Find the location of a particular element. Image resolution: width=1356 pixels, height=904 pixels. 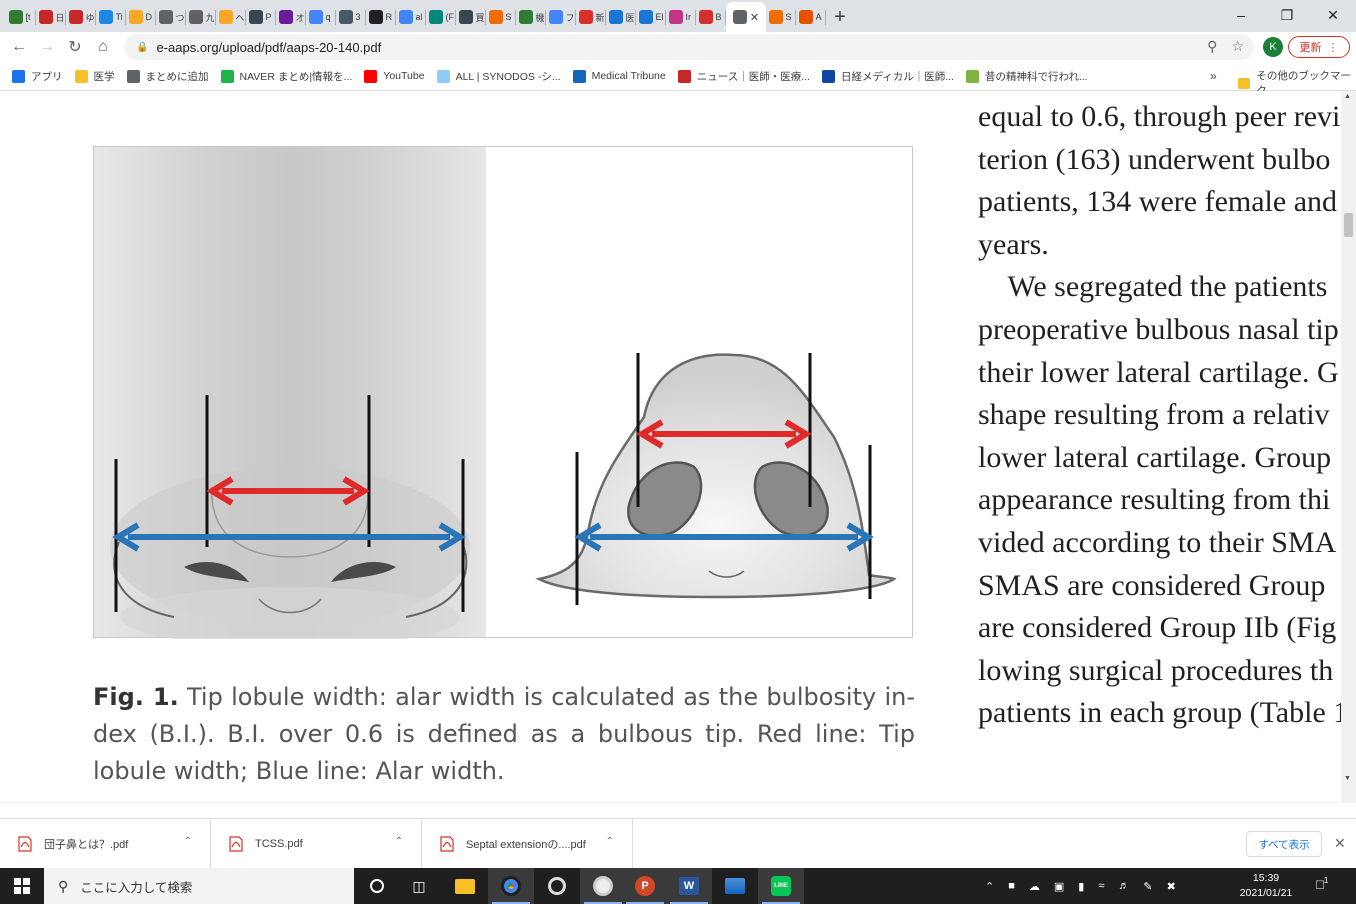

pen-icon: ✎ is located at coordinates (1147, 886).